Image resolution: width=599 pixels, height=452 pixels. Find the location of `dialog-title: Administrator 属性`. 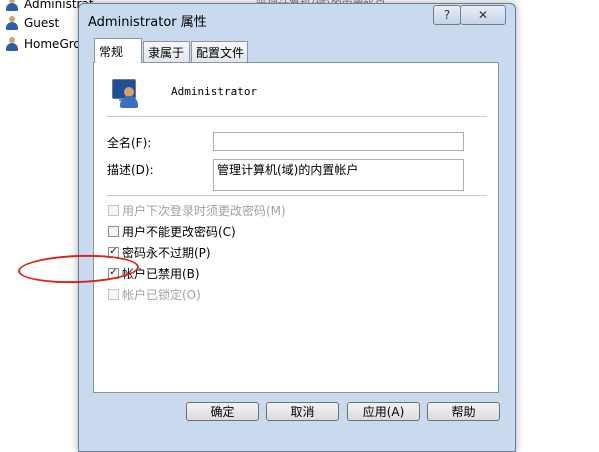

dialog-title: Administrator 属性 is located at coordinates (147, 22).